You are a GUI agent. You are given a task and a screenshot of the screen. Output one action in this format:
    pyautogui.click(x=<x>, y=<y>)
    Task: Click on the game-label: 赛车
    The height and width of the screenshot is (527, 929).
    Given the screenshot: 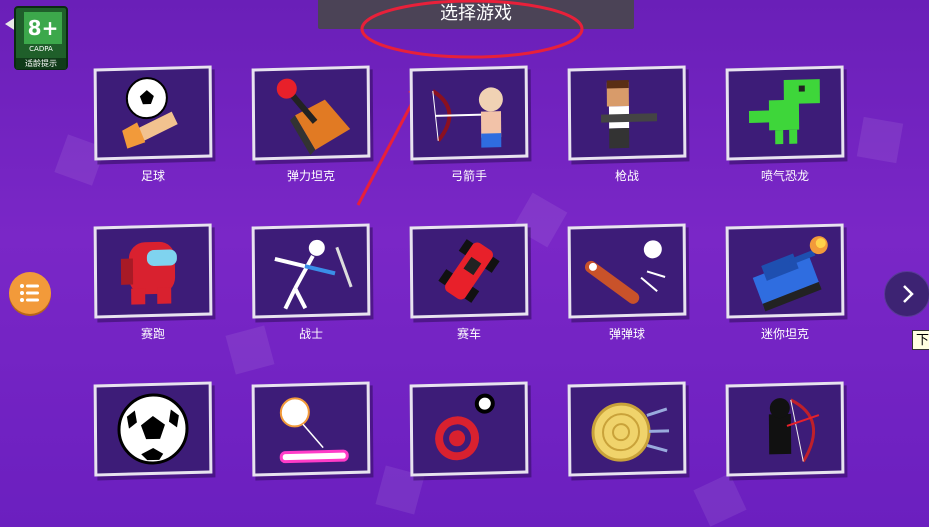 What is the action you would take?
    pyautogui.click(x=468, y=334)
    